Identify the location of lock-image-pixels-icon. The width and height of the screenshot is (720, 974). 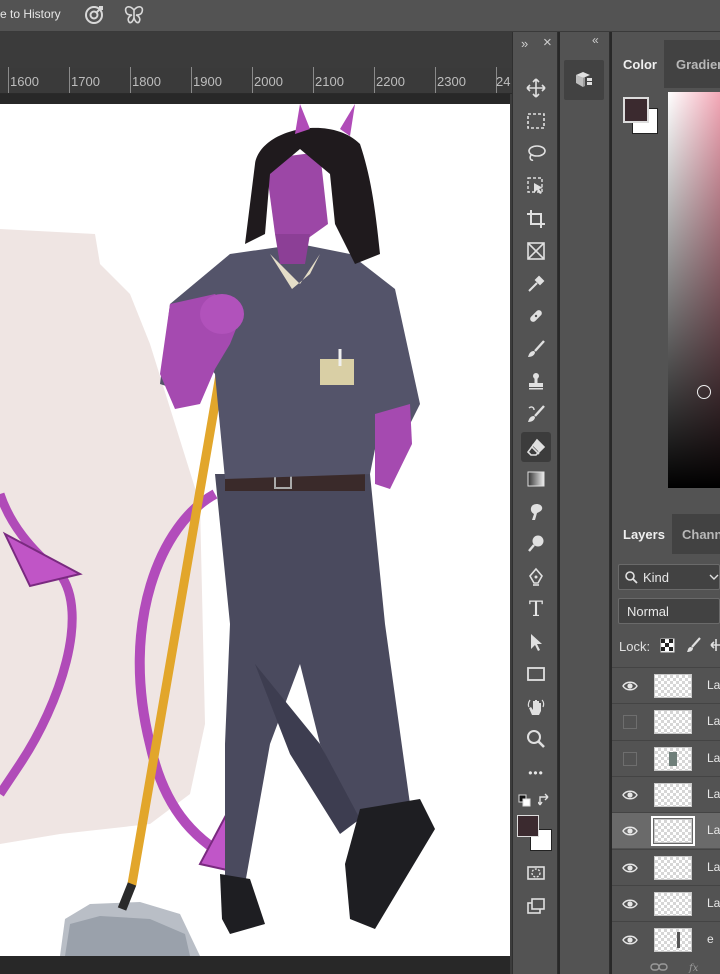
(694, 645).